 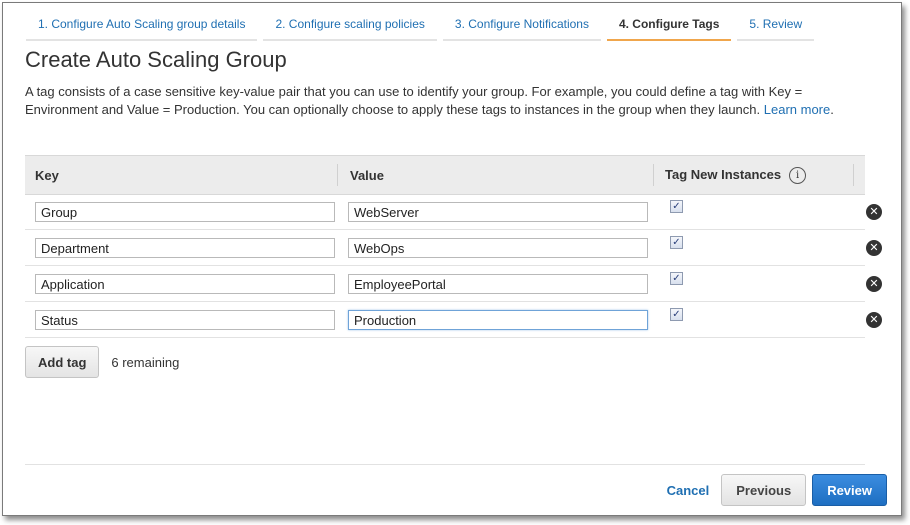 What do you see at coordinates (350, 22) in the screenshot?
I see `step-scaling-policies: 2. Configure scaling policies` at bounding box center [350, 22].